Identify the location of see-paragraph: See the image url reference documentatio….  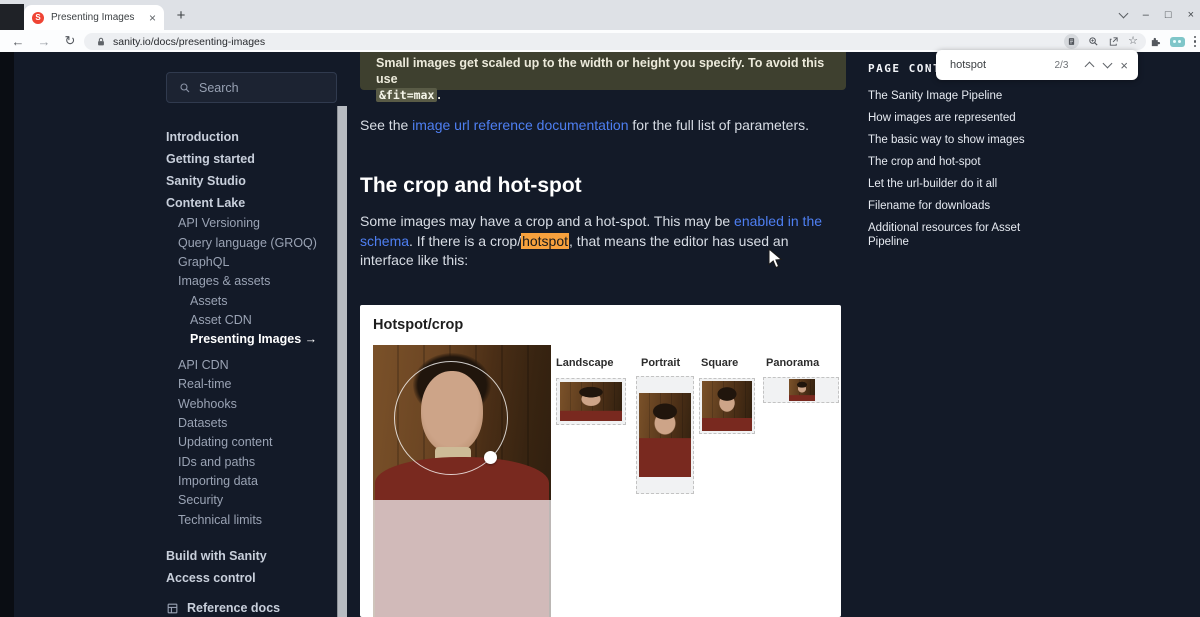
(603, 126).